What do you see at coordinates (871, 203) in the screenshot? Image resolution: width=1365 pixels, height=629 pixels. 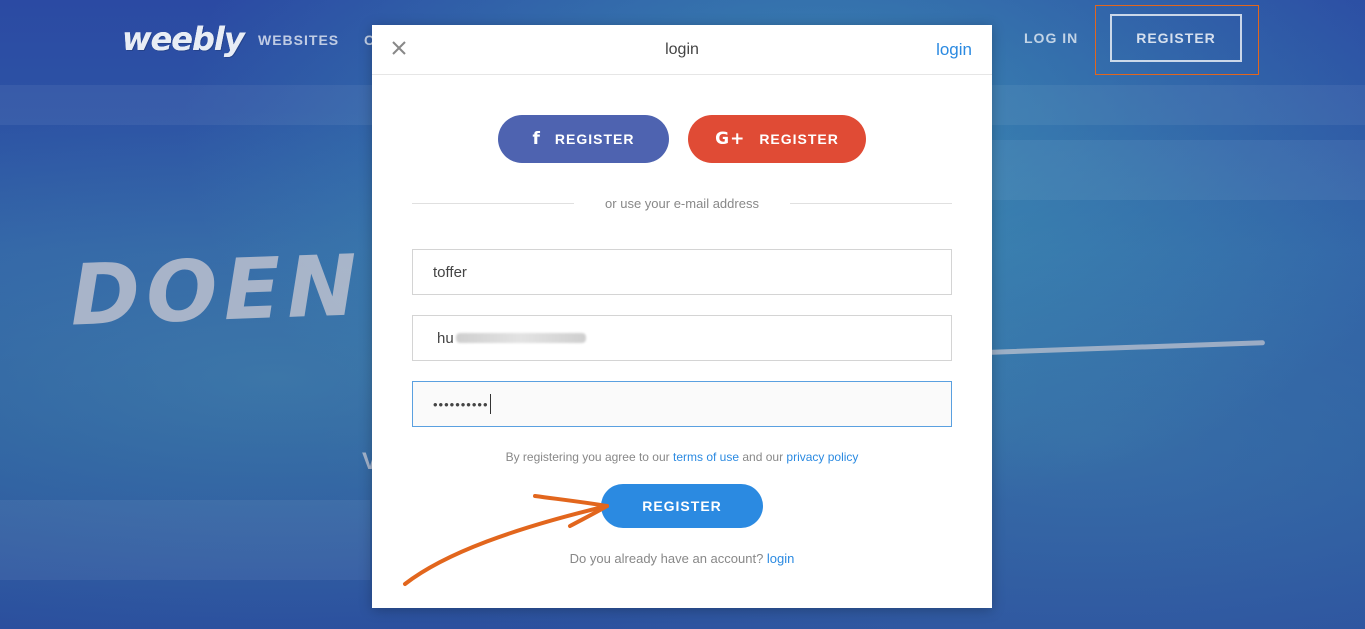 I see `divider-line` at bounding box center [871, 203].